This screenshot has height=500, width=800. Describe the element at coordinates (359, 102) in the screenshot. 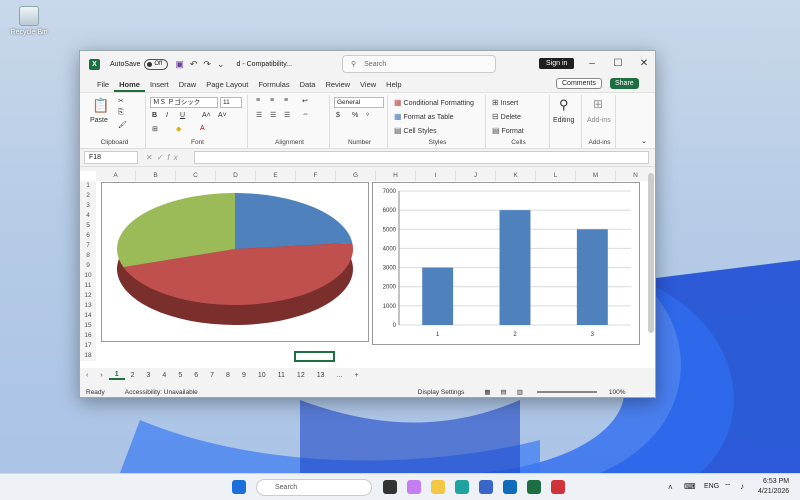

I see `number-format-select: General` at that location.